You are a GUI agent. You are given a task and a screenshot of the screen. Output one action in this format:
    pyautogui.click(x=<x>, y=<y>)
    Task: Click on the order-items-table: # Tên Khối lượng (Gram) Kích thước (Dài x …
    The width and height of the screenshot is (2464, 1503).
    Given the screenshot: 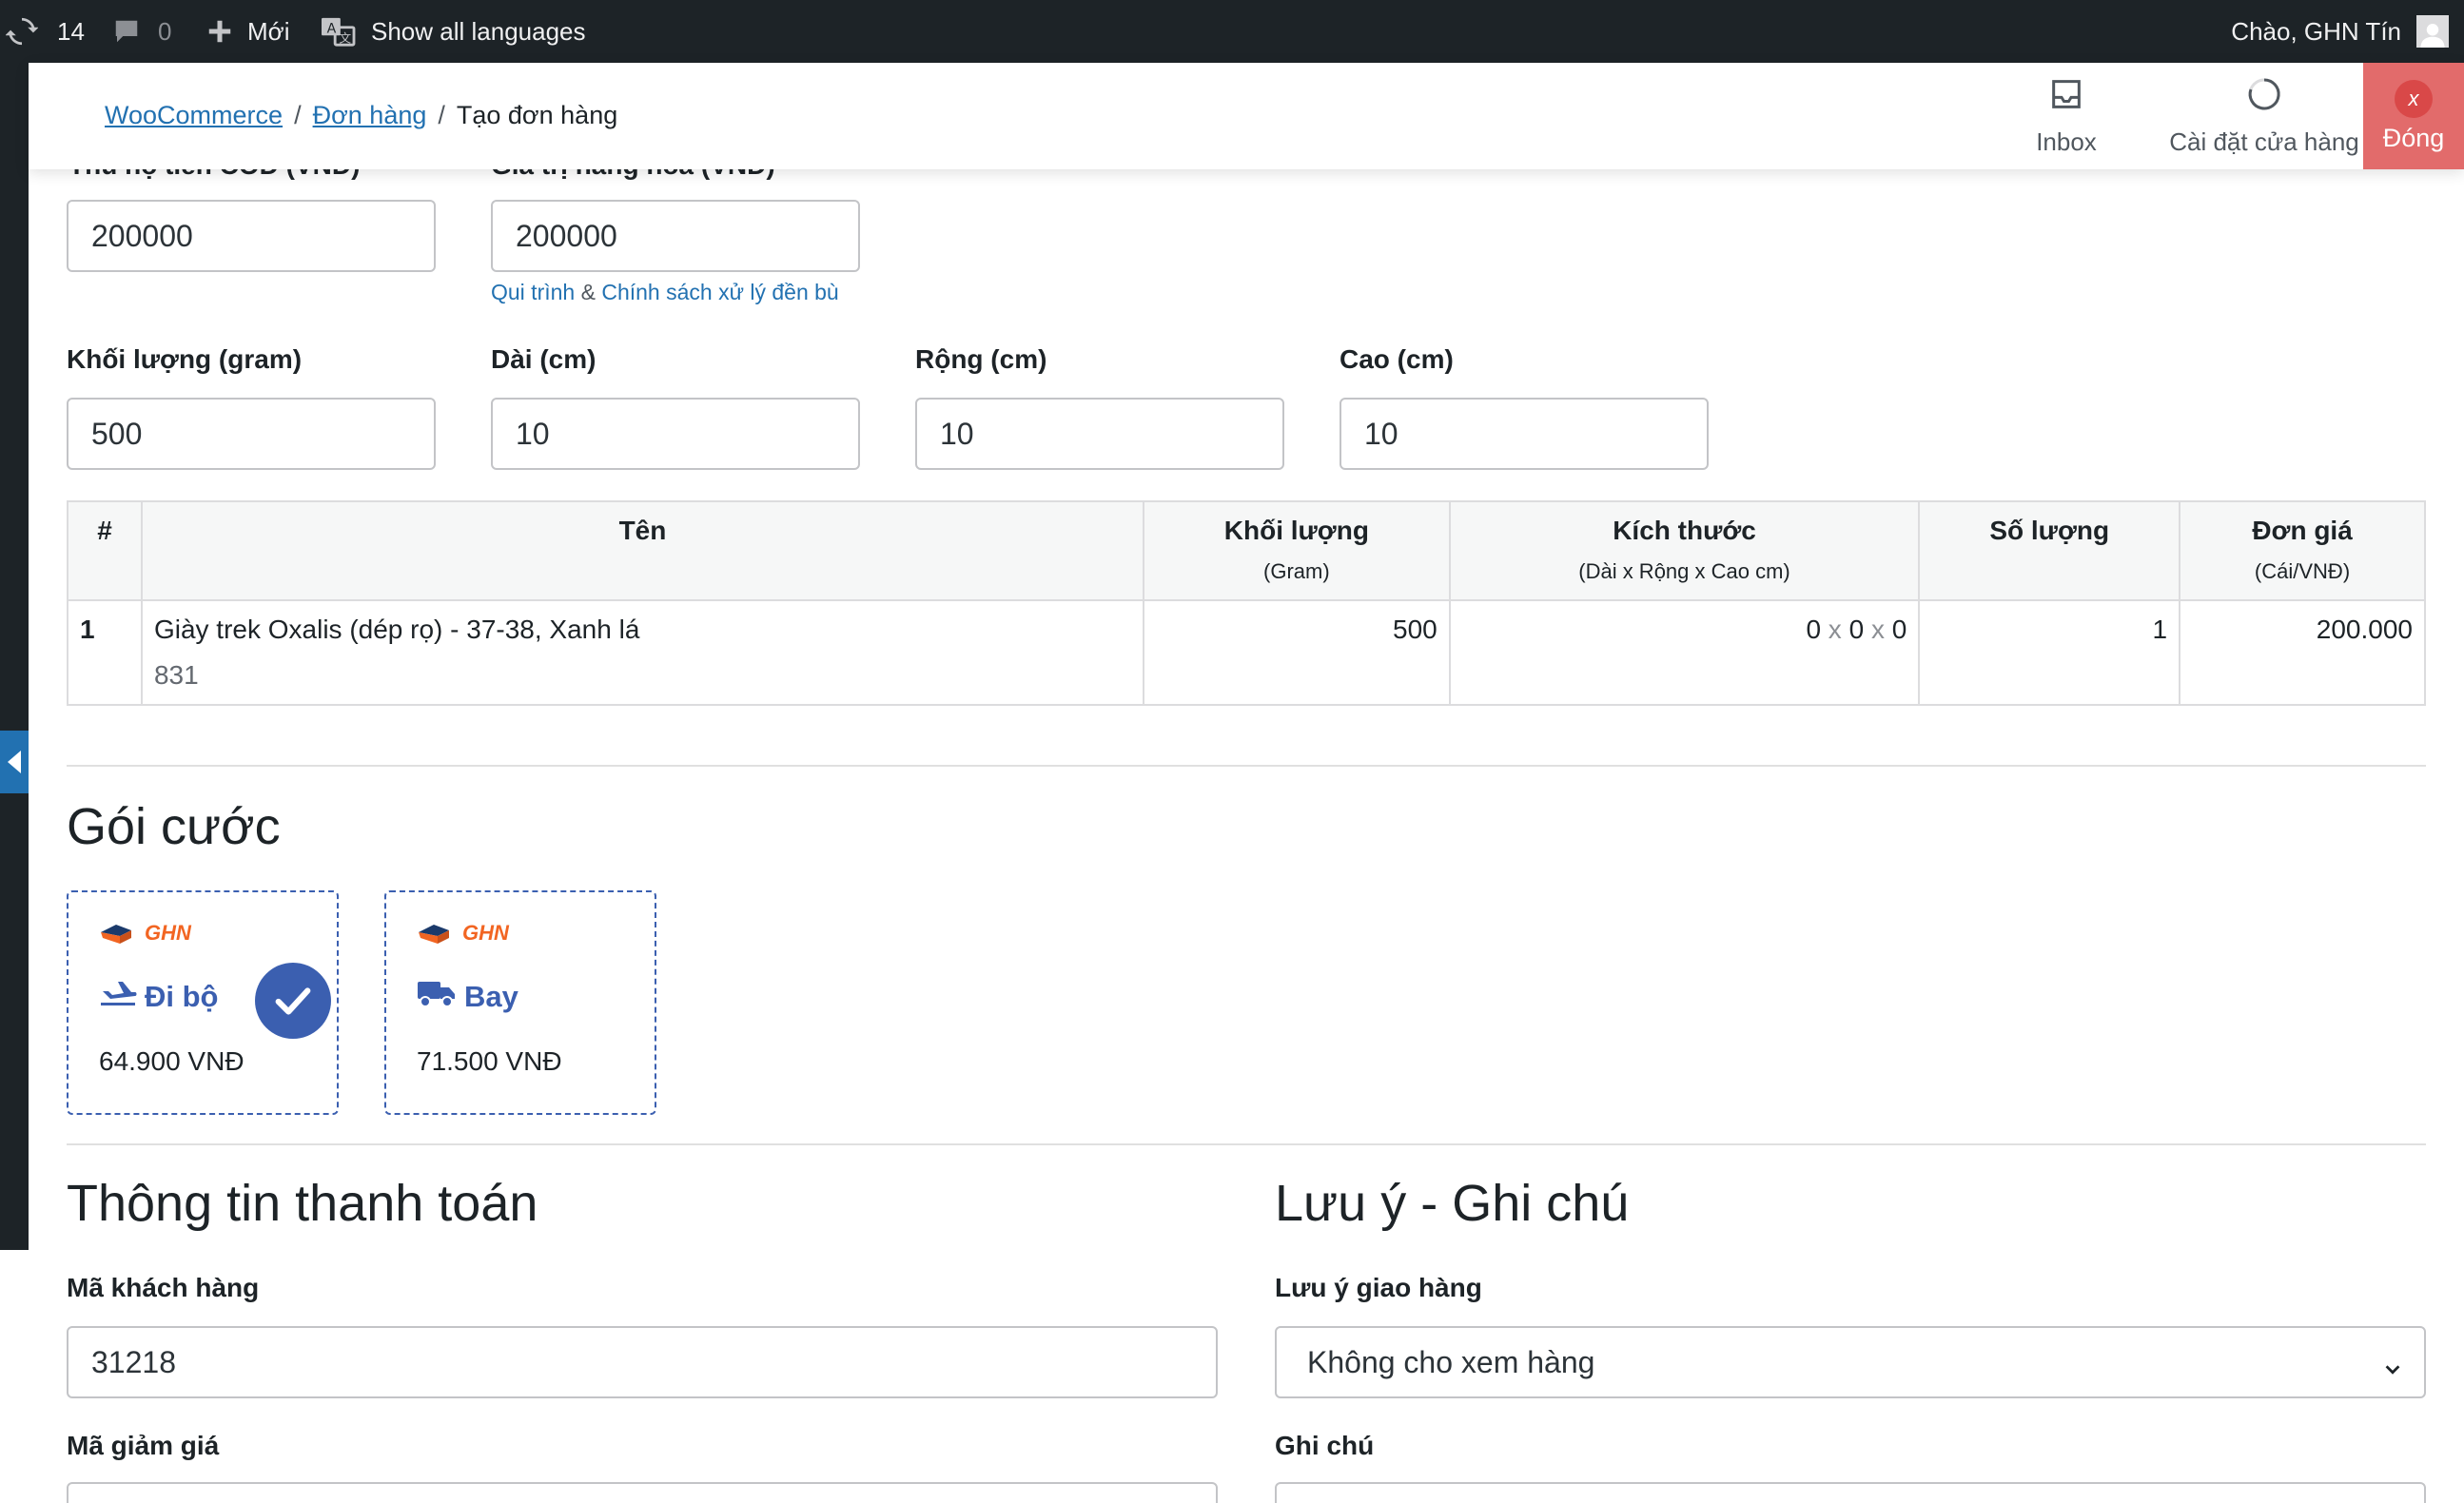 What is the action you would take?
    pyautogui.click(x=1246, y=603)
    